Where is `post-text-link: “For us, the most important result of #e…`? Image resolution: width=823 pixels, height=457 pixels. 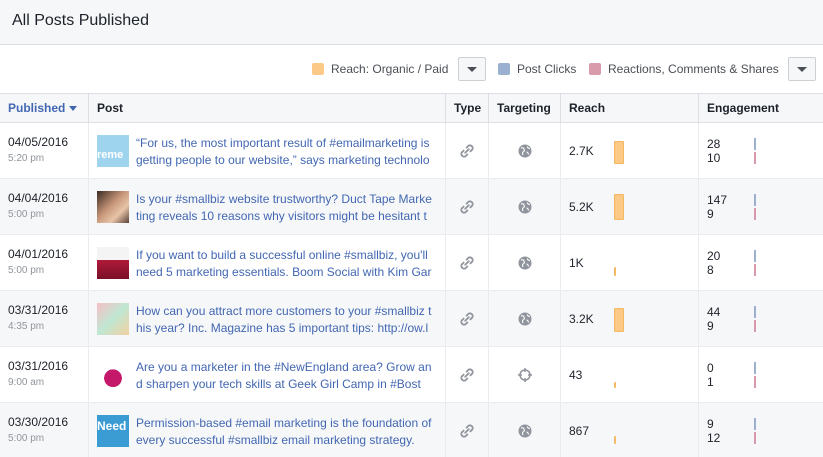 post-text-link: “For us, the most important result of #e… is located at coordinates (285, 152).